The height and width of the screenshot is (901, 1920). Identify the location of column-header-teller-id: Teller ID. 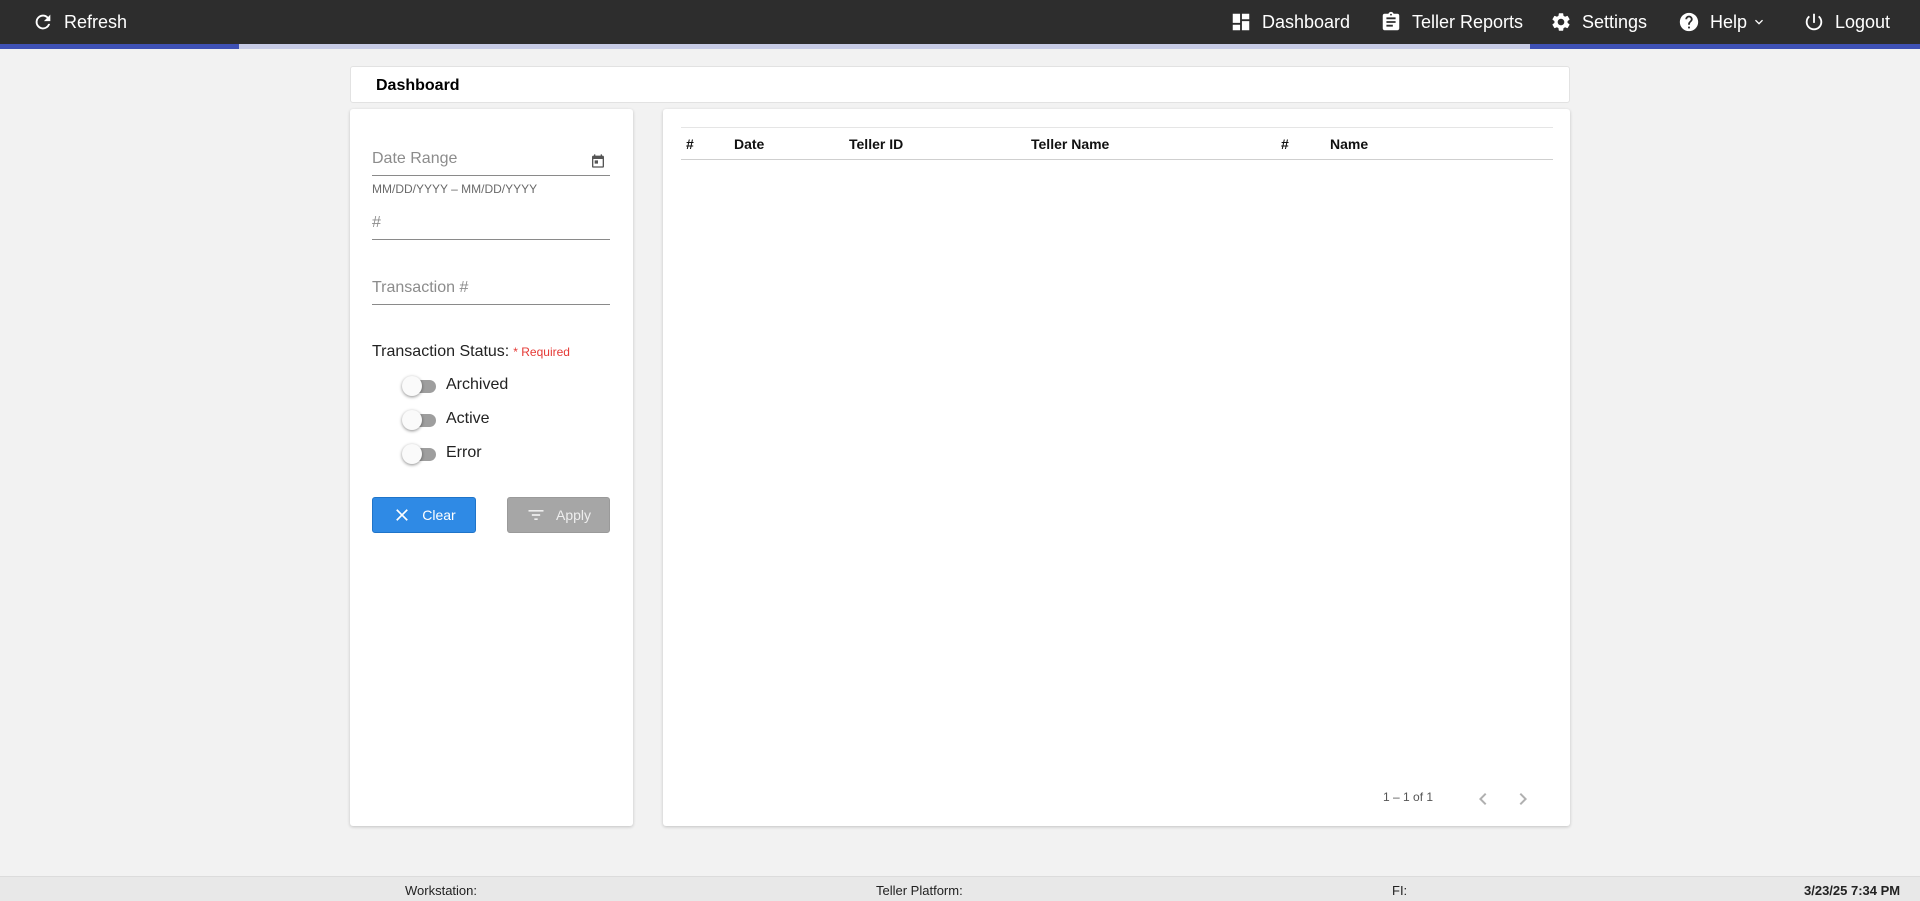
(876, 144).